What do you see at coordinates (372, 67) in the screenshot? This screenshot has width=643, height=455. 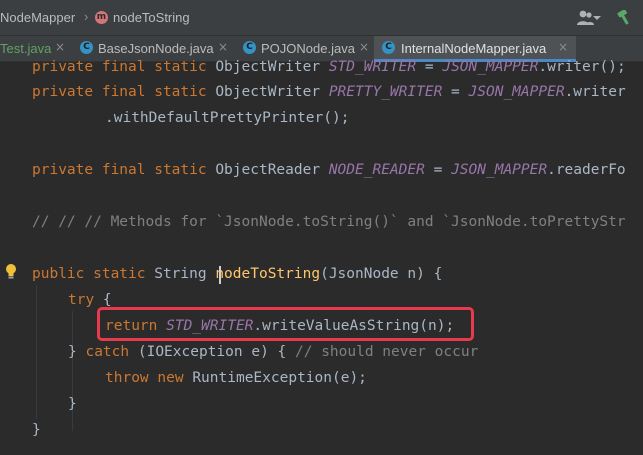 I see `field-token: STD_WRITER` at bounding box center [372, 67].